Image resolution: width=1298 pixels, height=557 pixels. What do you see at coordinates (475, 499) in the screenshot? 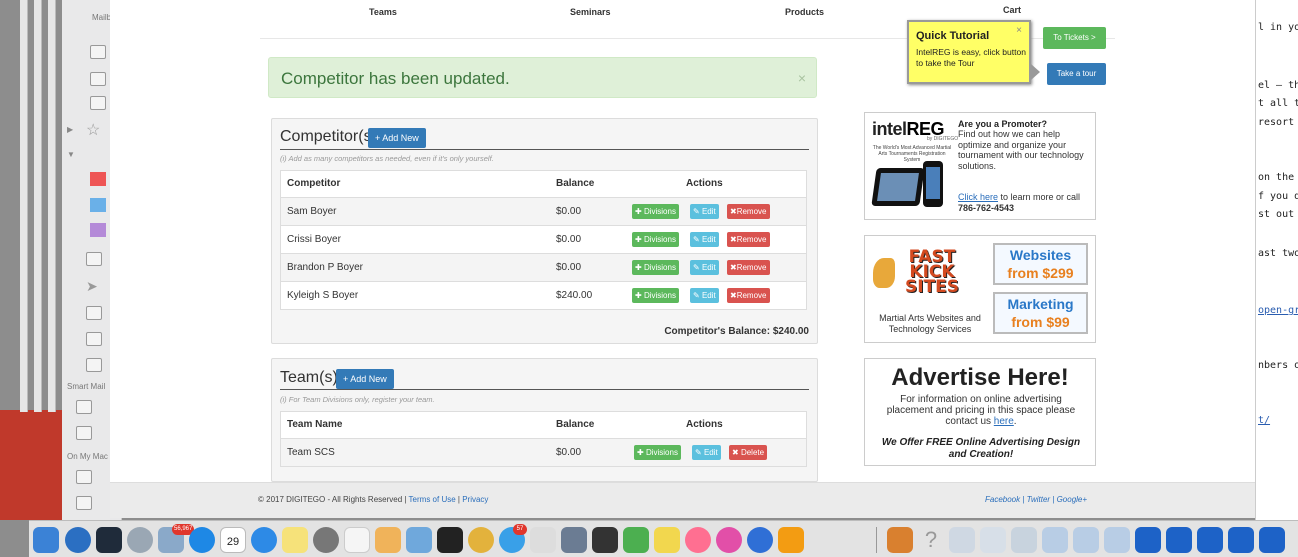
I see `privacy-link: Privacy` at bounding box center [475, 499].